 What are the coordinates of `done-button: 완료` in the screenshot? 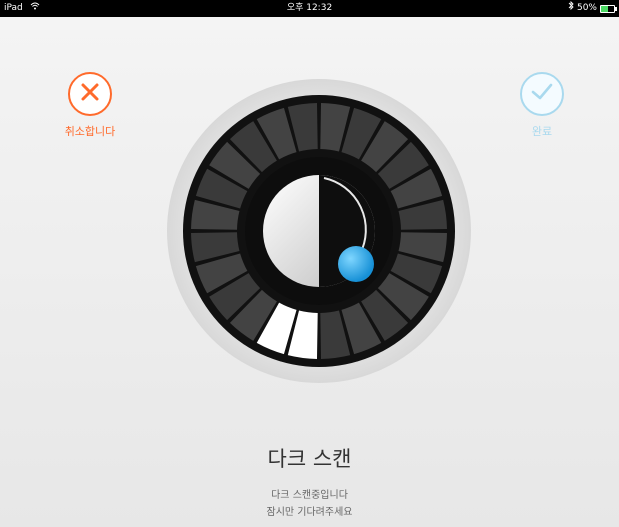 It's located at (542, 105).